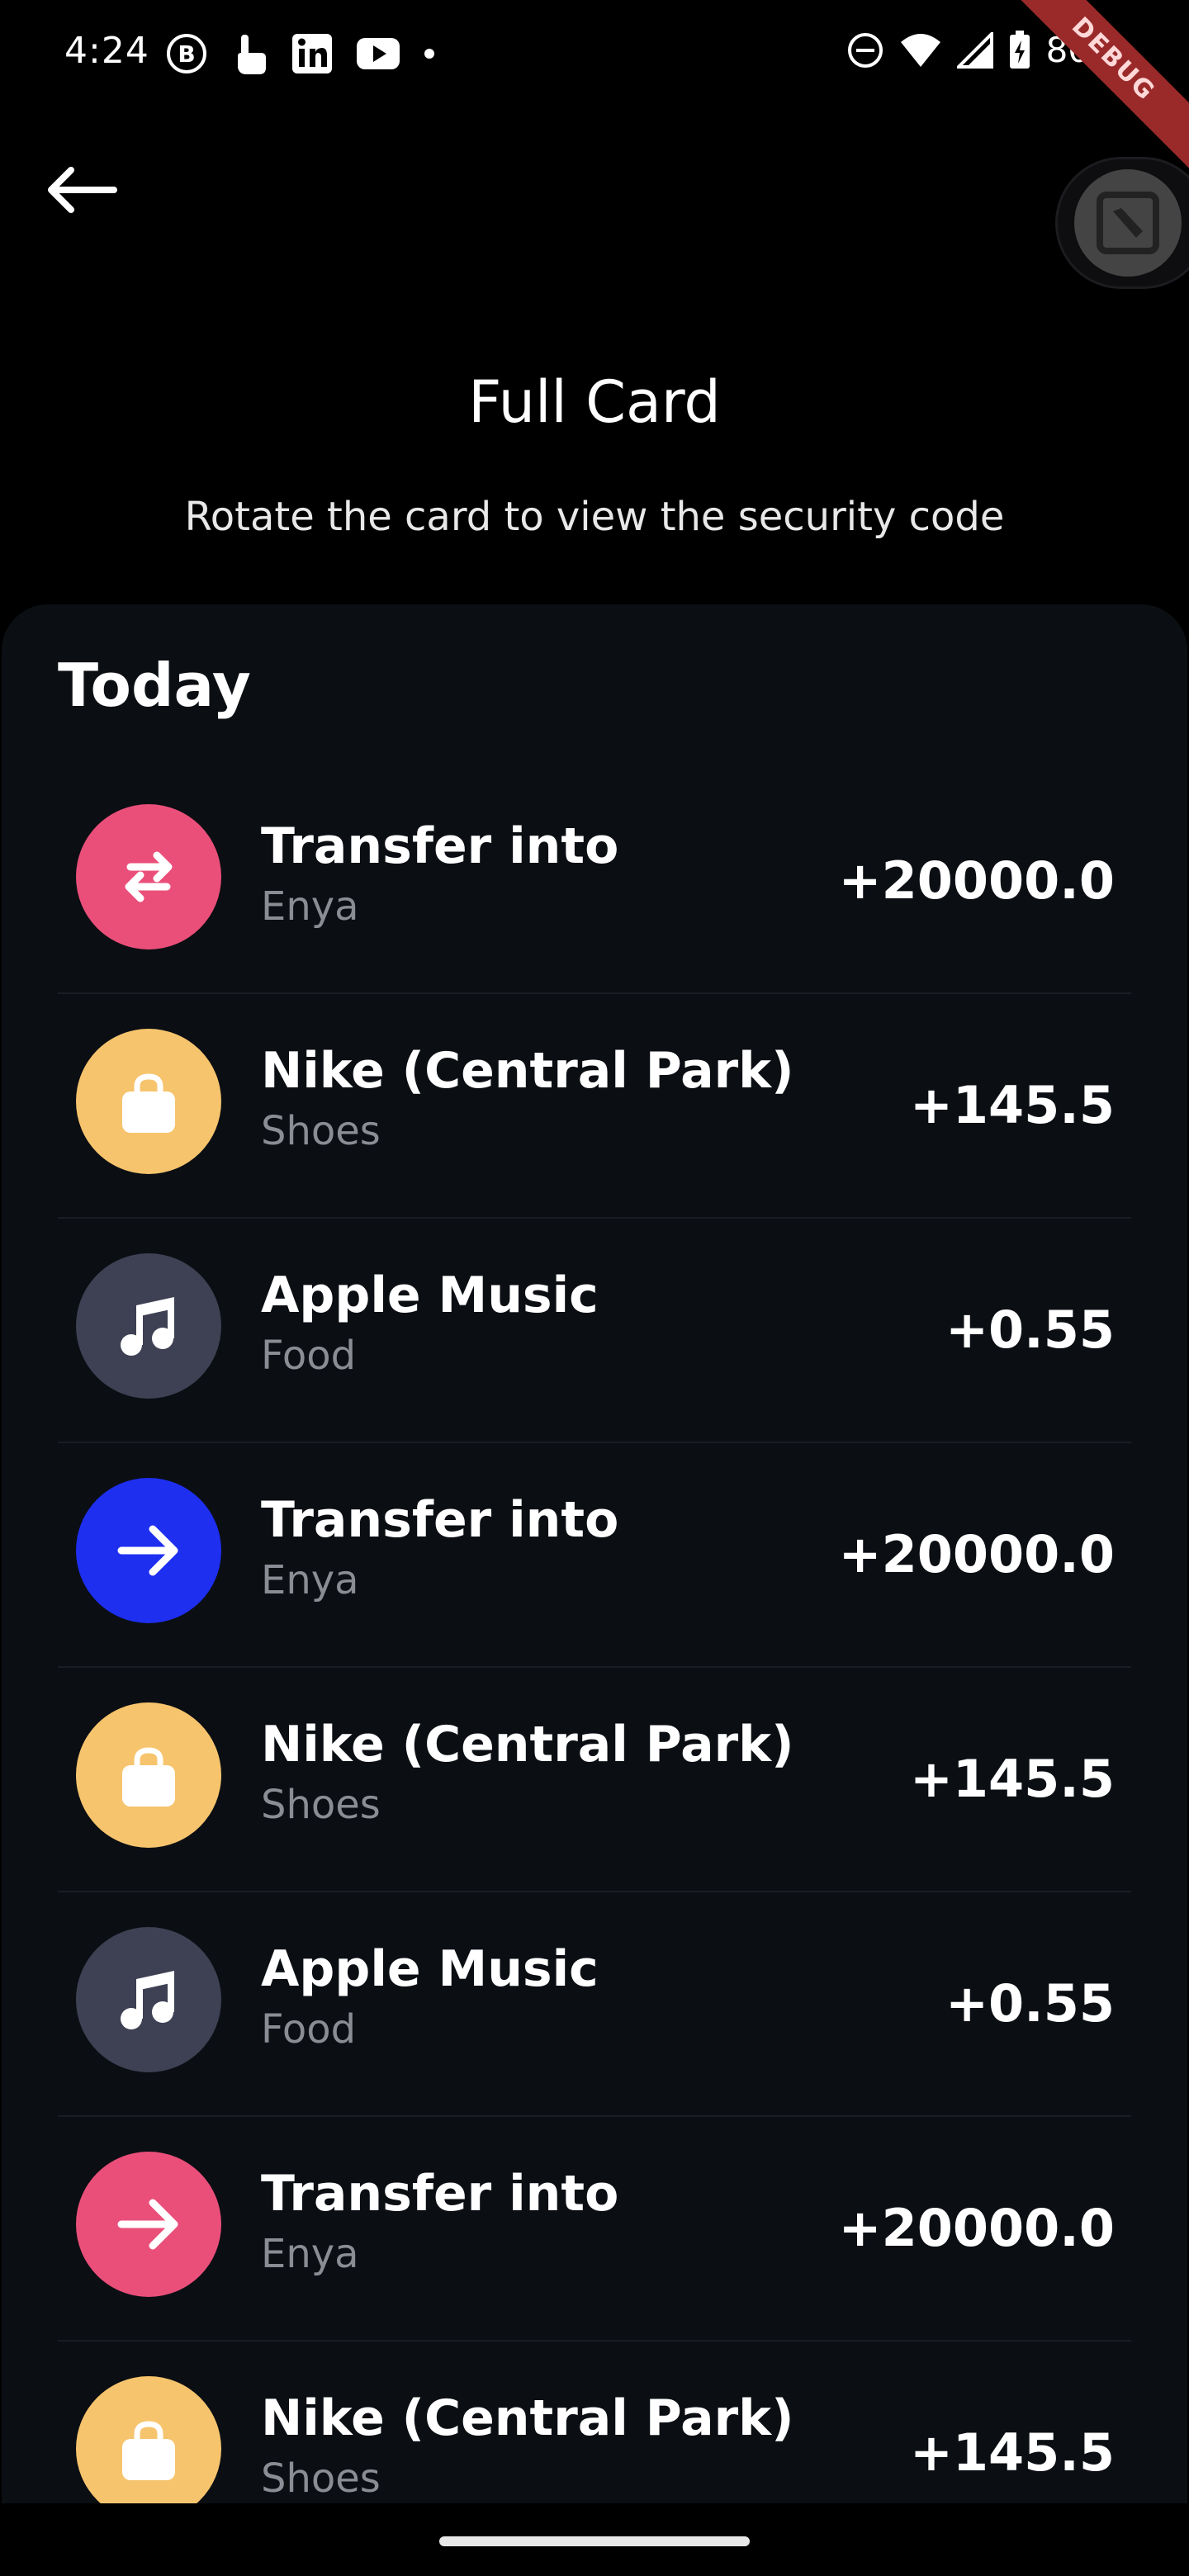 This screenshot has height=2576, width=1189. I want to click on dnd-icon, so click(865, 50).